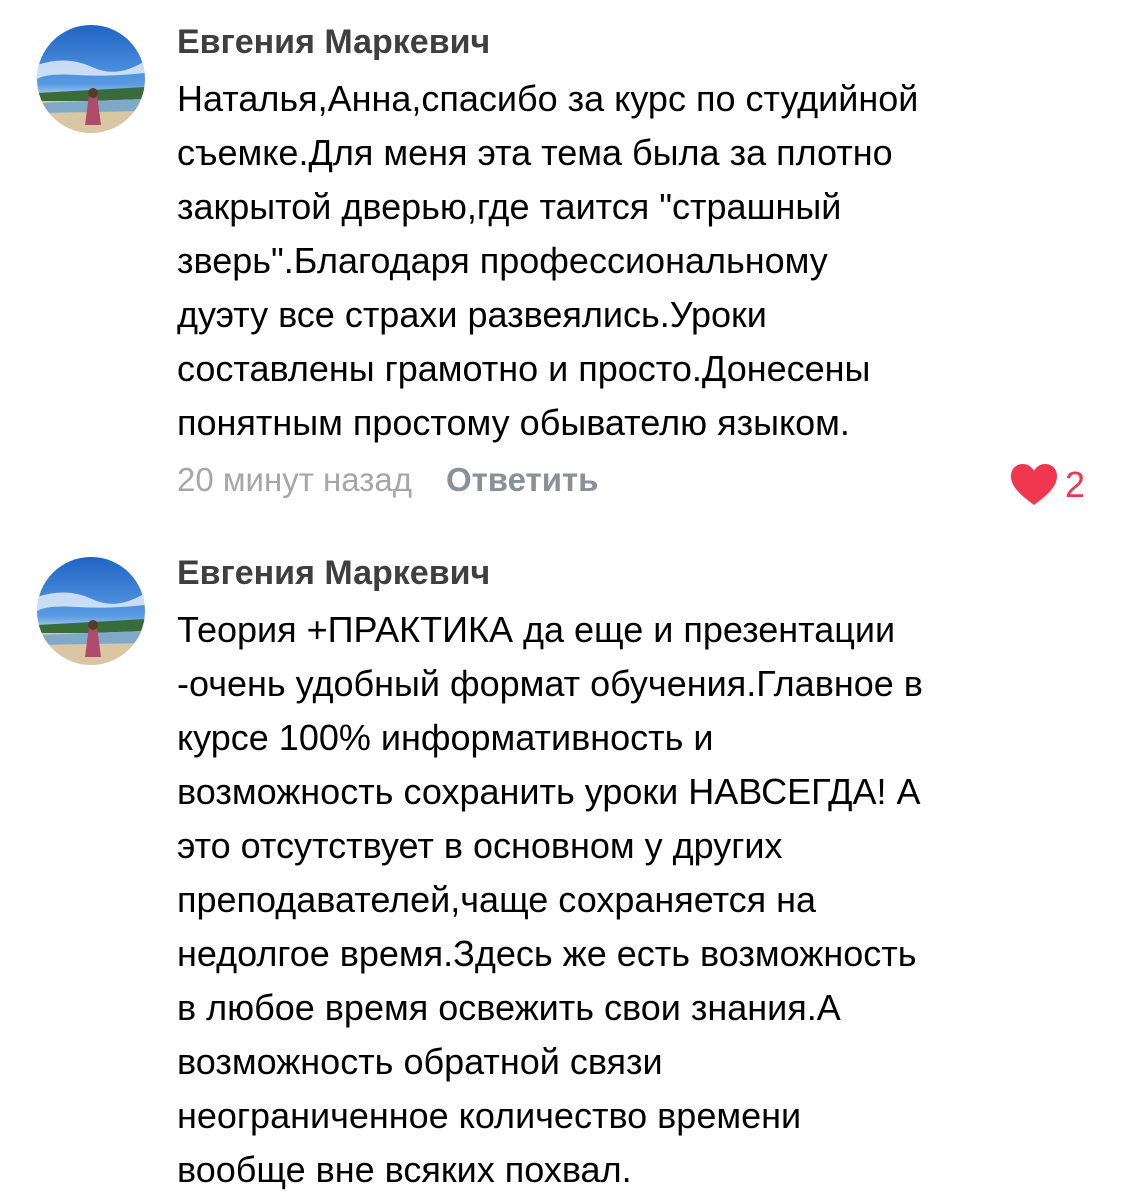 The image size is (1125, 1198). Describe the element at coordinates (1074, 484) in the screenshot. I see `like-count: 2` at that location.